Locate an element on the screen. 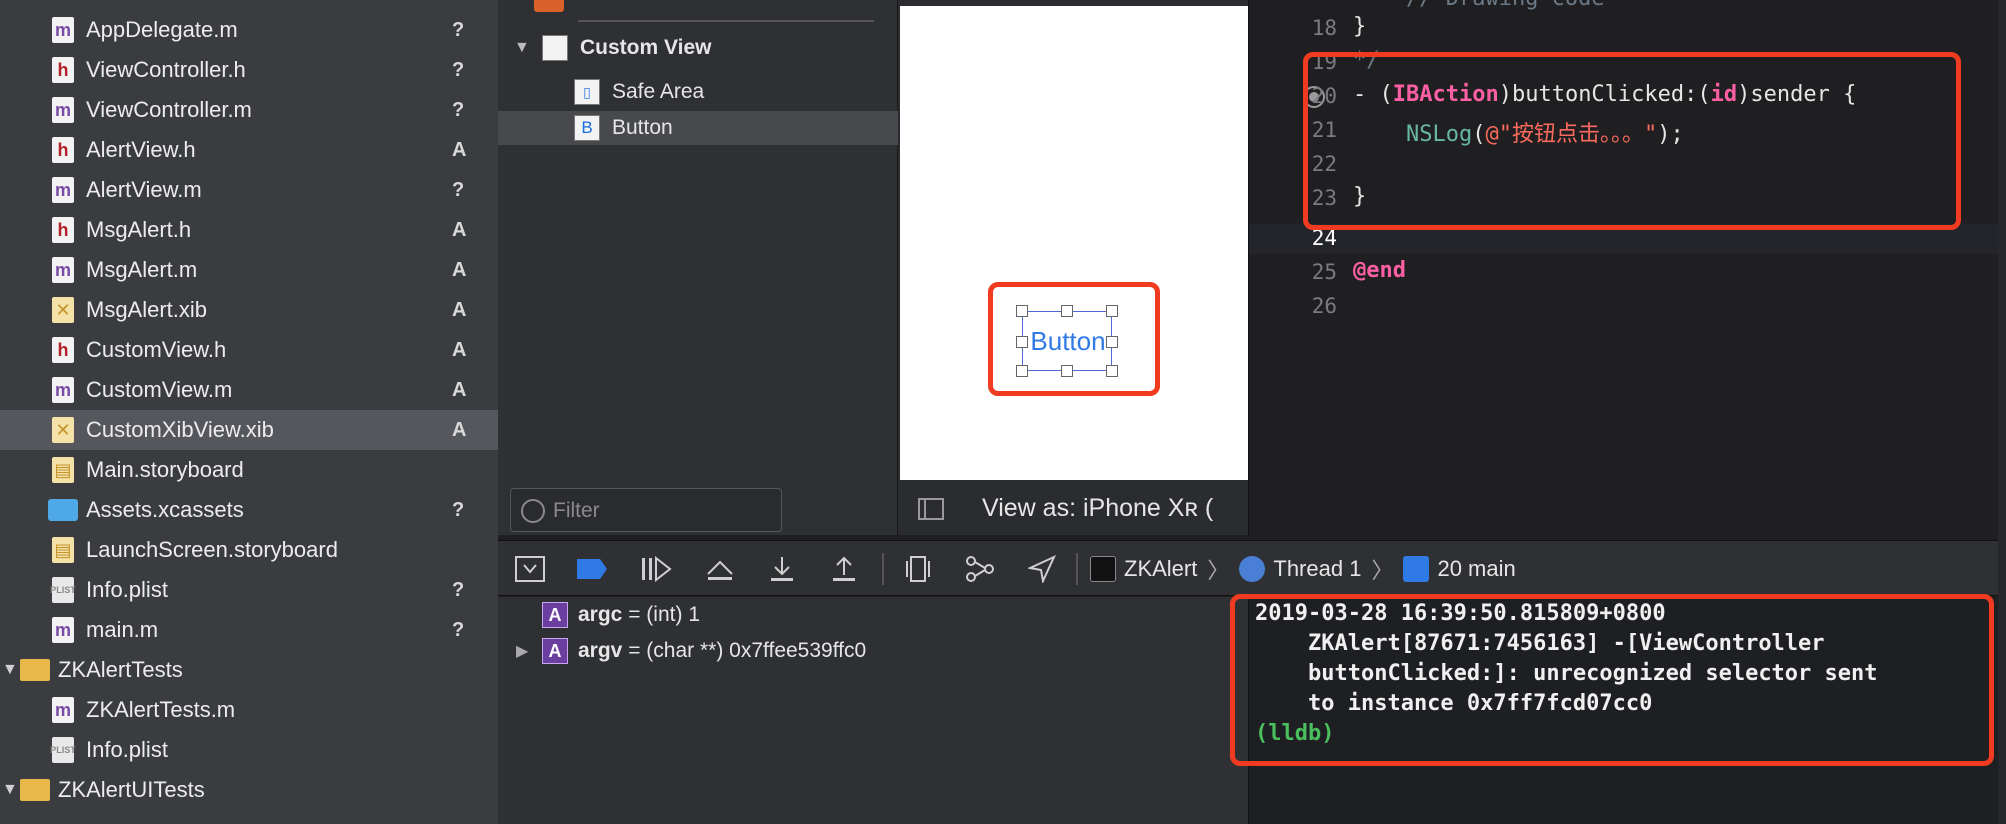  hide-debug-area-icon is located at coordinates (530, 569).